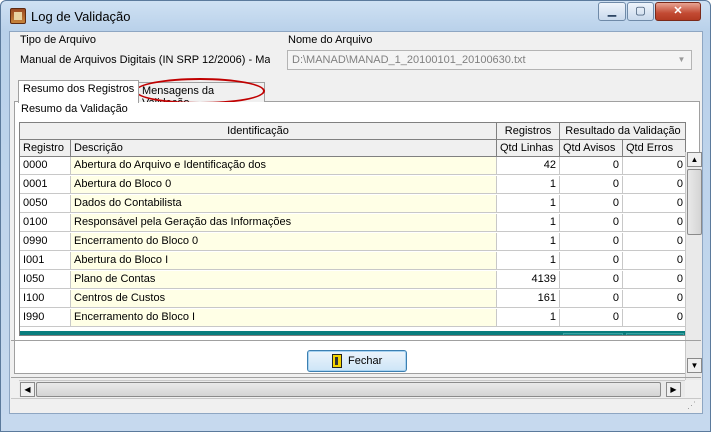 This screenshot has height=432, width=711. Describe the element at coordinates (528, 148) in the screenshot. I see `column-header-qtd-linhas: Qtd Linhas` at that location.